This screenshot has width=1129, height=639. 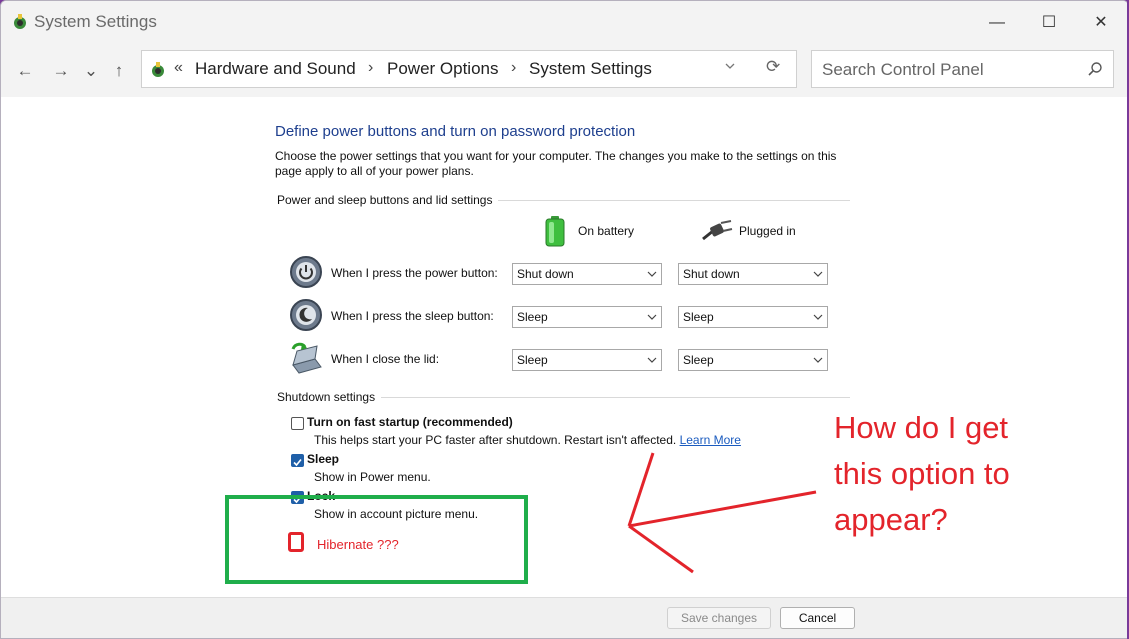 I want to click on up-button: ↑, so click(x=119, y=71).